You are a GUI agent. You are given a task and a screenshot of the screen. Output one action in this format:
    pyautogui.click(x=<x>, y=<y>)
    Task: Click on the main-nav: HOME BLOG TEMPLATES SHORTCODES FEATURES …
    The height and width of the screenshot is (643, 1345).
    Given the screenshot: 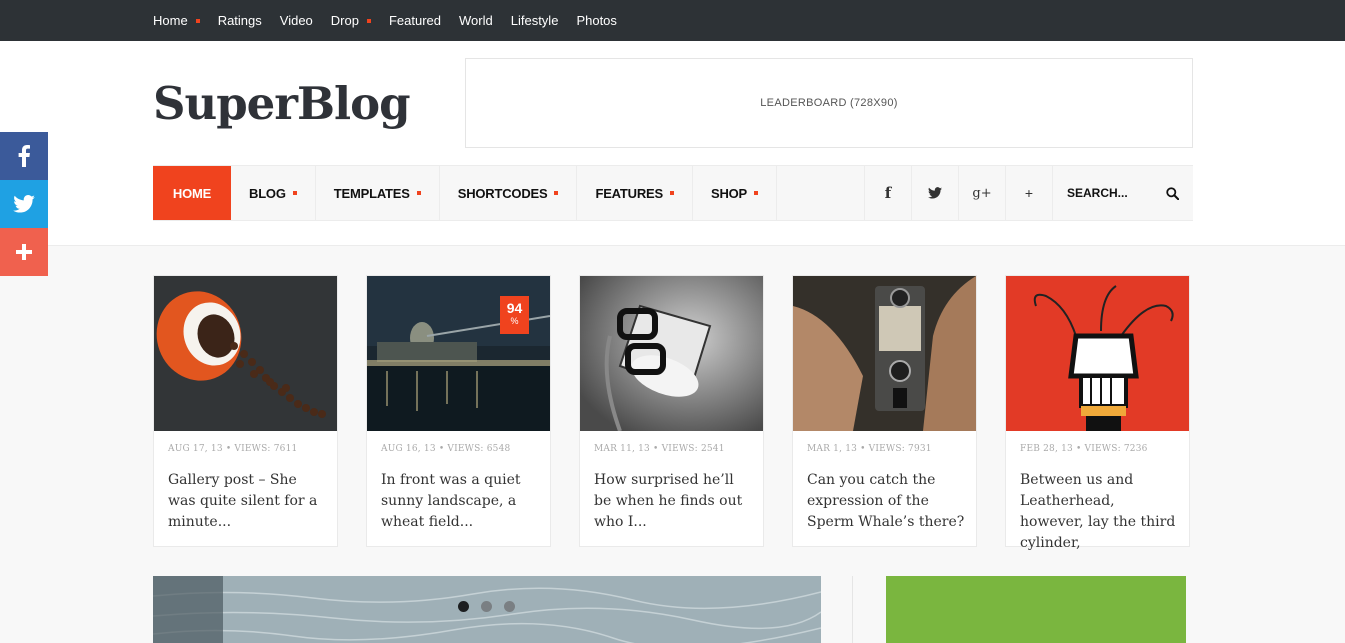 What is the action you would take?
    pyautogui.click(x=673, y=193)
    